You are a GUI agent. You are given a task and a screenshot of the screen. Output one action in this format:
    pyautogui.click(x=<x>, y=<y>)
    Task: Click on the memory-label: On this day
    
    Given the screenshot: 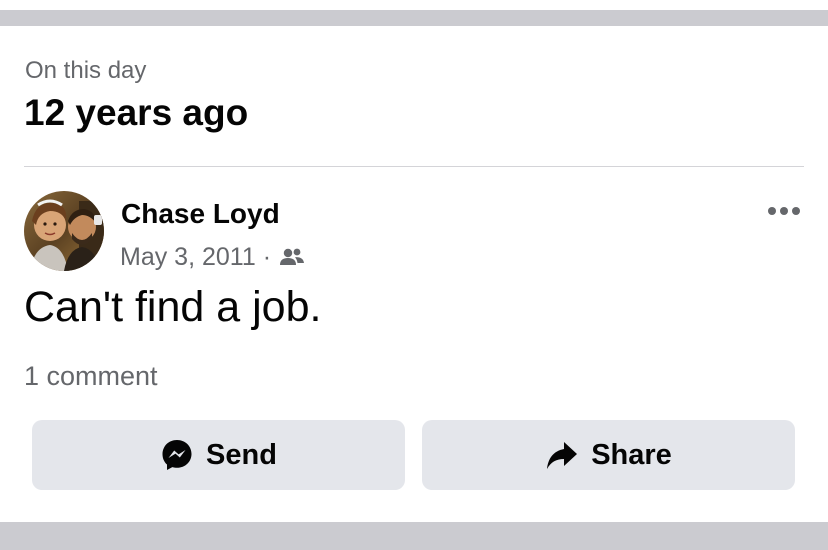 What is the action you would take?
    pyautogui.click(x=86, y=70)
    